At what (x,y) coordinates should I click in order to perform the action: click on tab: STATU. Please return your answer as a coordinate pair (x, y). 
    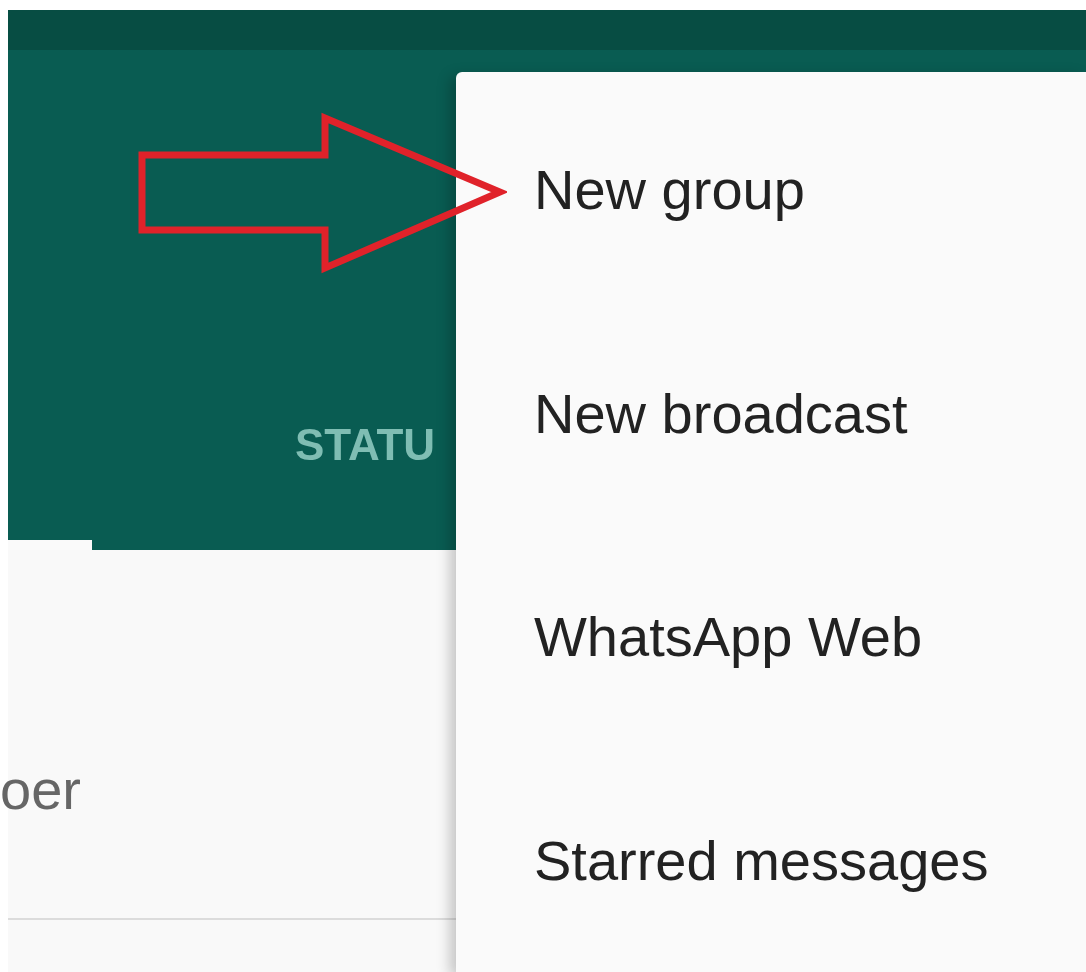
    Looking at the image, I should click on (365, 445).